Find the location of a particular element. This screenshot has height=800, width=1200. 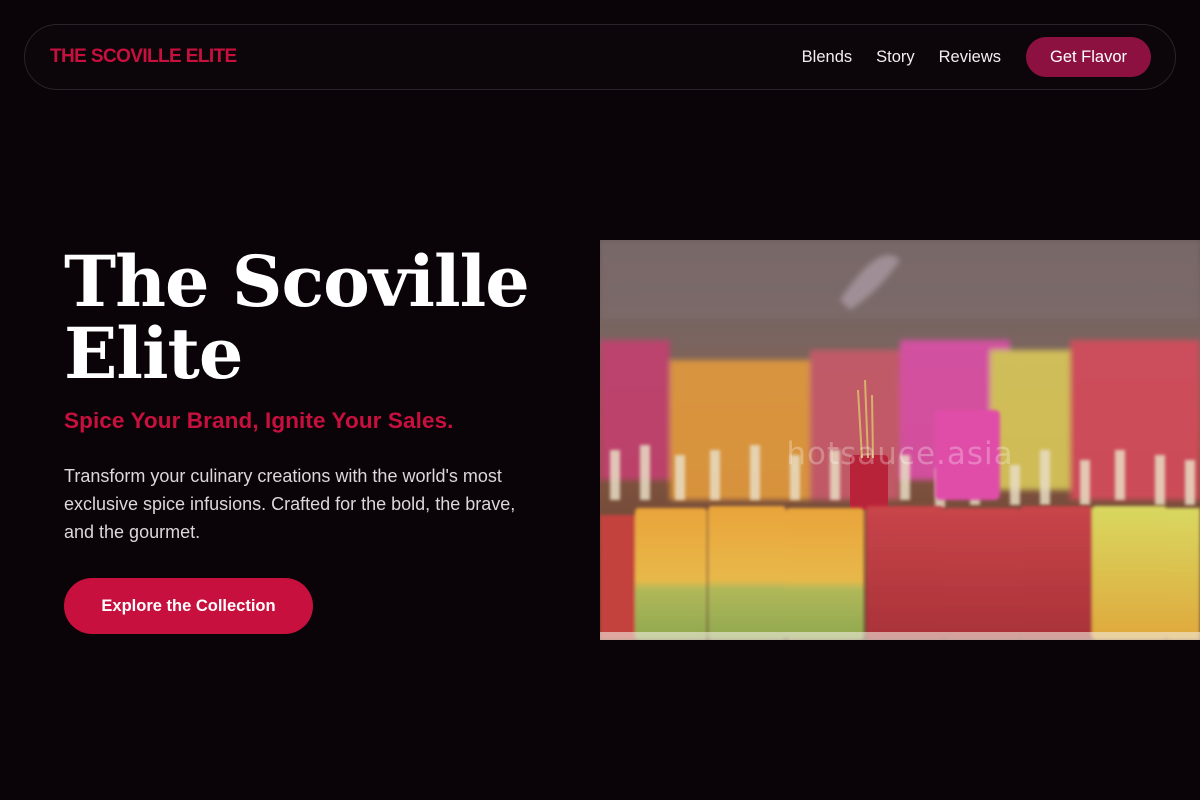

nav-link-story: Story is located at coordinates (895, 57).